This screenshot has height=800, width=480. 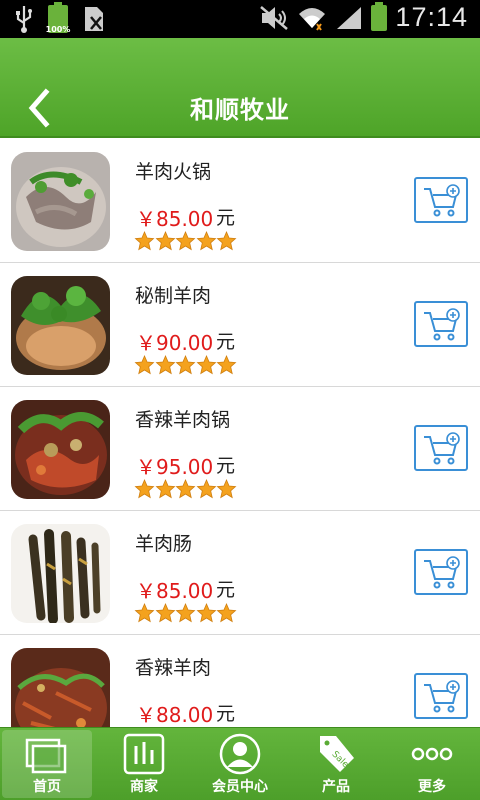 What do you see at coordinates (337, 754) in the screenshot?
I see `sale-tag-icon: Sale` at bounding box center [337, 754].